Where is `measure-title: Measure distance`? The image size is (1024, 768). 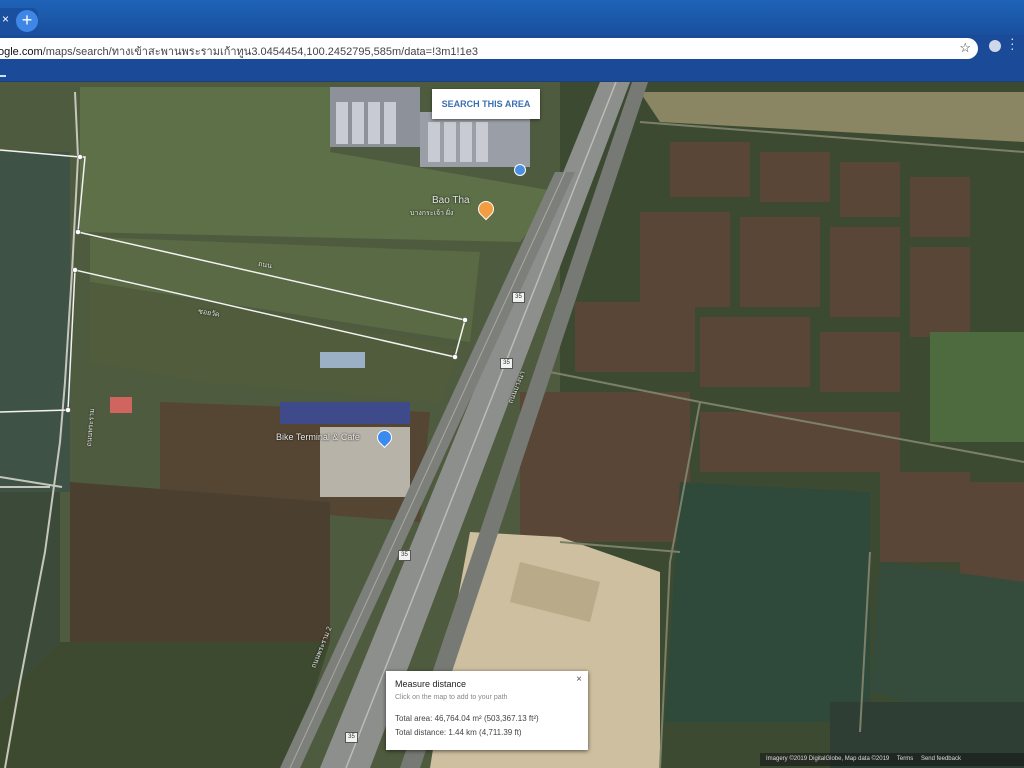
measure-title: Measure distance is located at coordinates (431, 684).